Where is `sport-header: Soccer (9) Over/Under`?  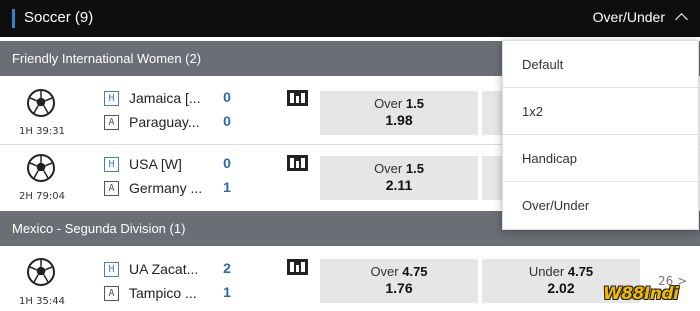 sport-header: Soccer (9) Over/Under is located at coordinates (350, 18).